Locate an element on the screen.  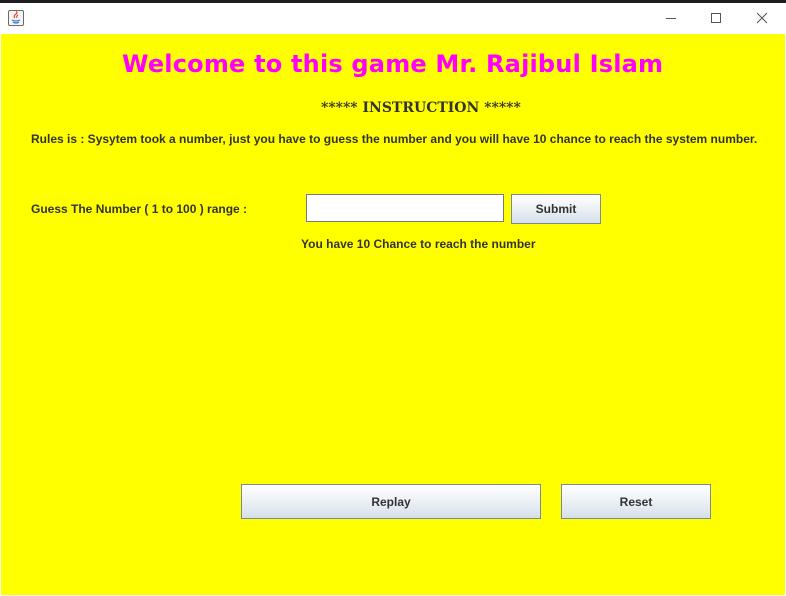
guess-input is located at coordinates (405, 208).